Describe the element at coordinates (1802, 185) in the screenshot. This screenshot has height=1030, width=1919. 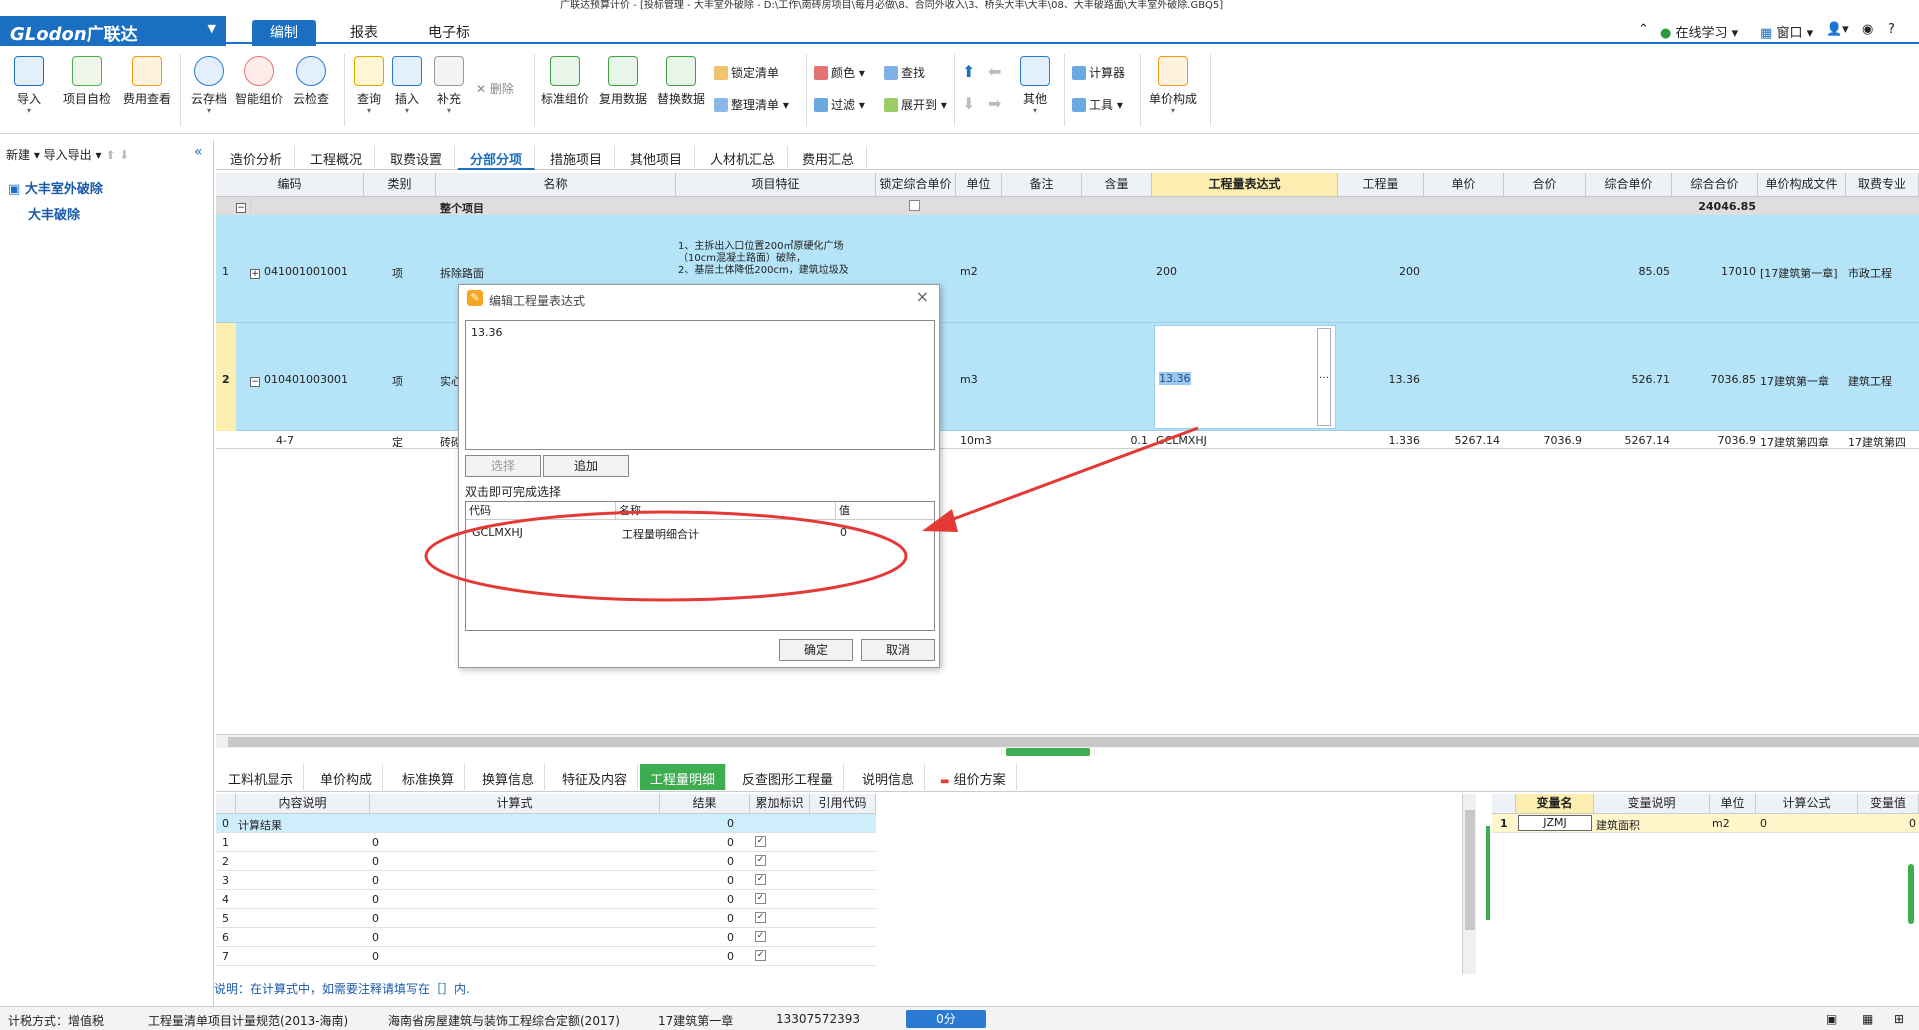
I see `col-header-price-file: 单价构成文件` at that location.